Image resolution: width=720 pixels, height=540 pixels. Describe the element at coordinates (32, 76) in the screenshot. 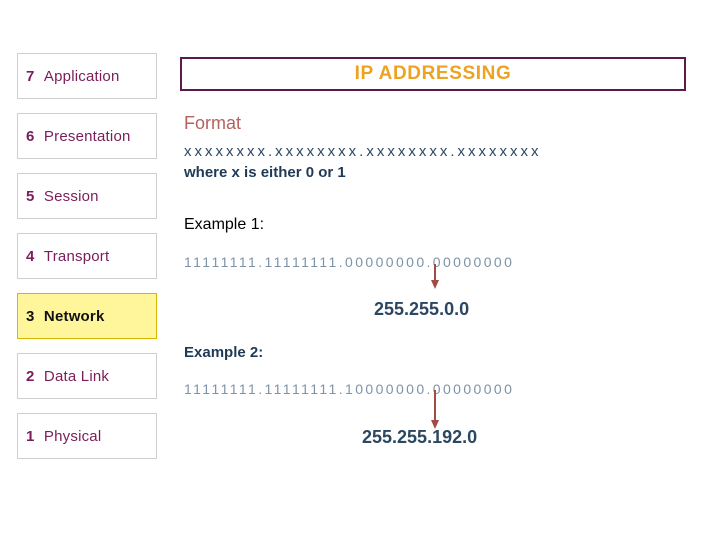

I see `osi-layer-number: 7` at that location.